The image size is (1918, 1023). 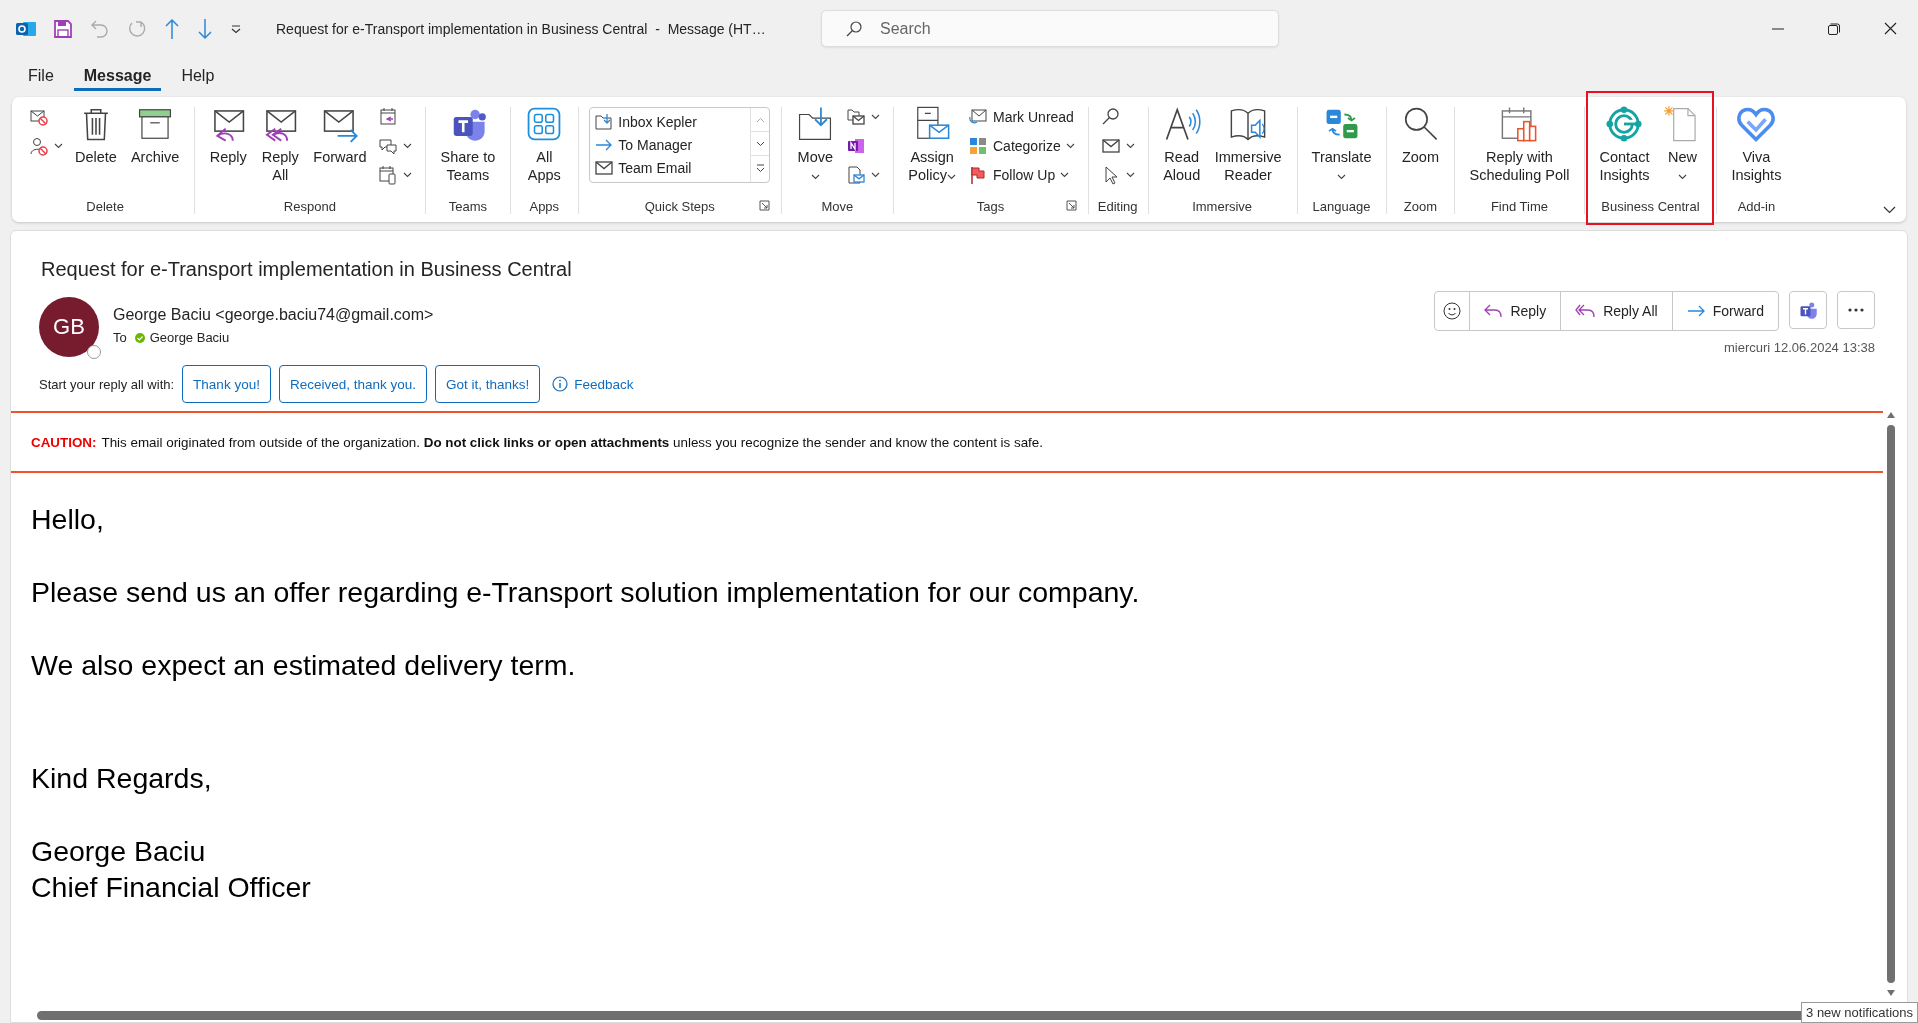 What do you see at coordinates (118, 851) in the screenshot?
I see `body-text: George Baciu` at bounding box center [118, 851].